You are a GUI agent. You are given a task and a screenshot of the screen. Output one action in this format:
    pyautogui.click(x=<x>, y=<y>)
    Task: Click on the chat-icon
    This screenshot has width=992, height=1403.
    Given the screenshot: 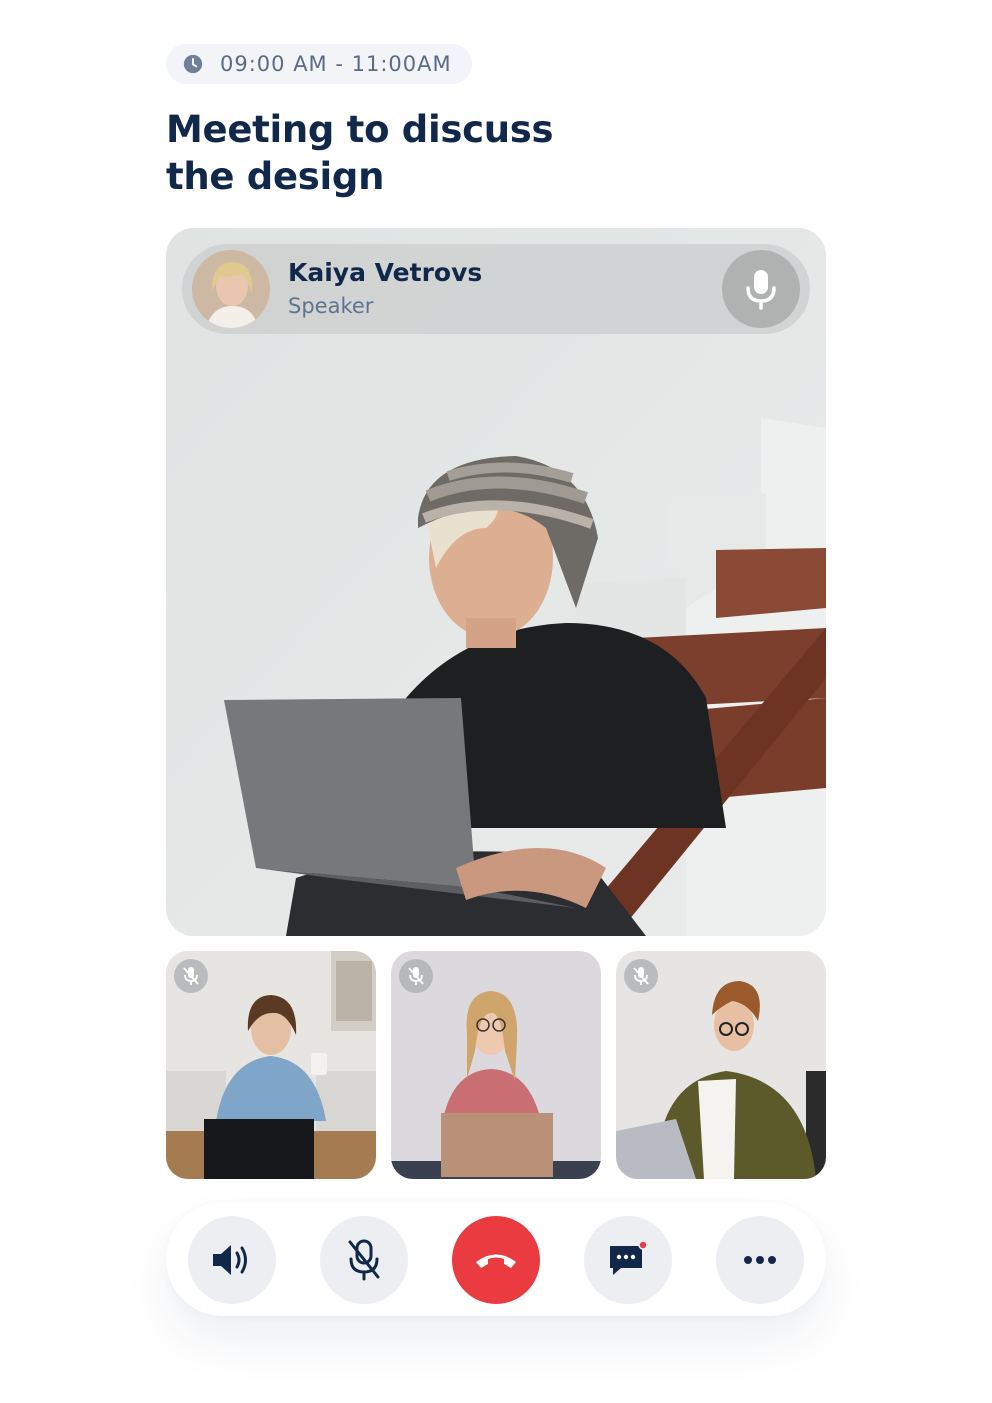 What is the action you would take?
    pyautogui.click(x=629, y=1257)
    